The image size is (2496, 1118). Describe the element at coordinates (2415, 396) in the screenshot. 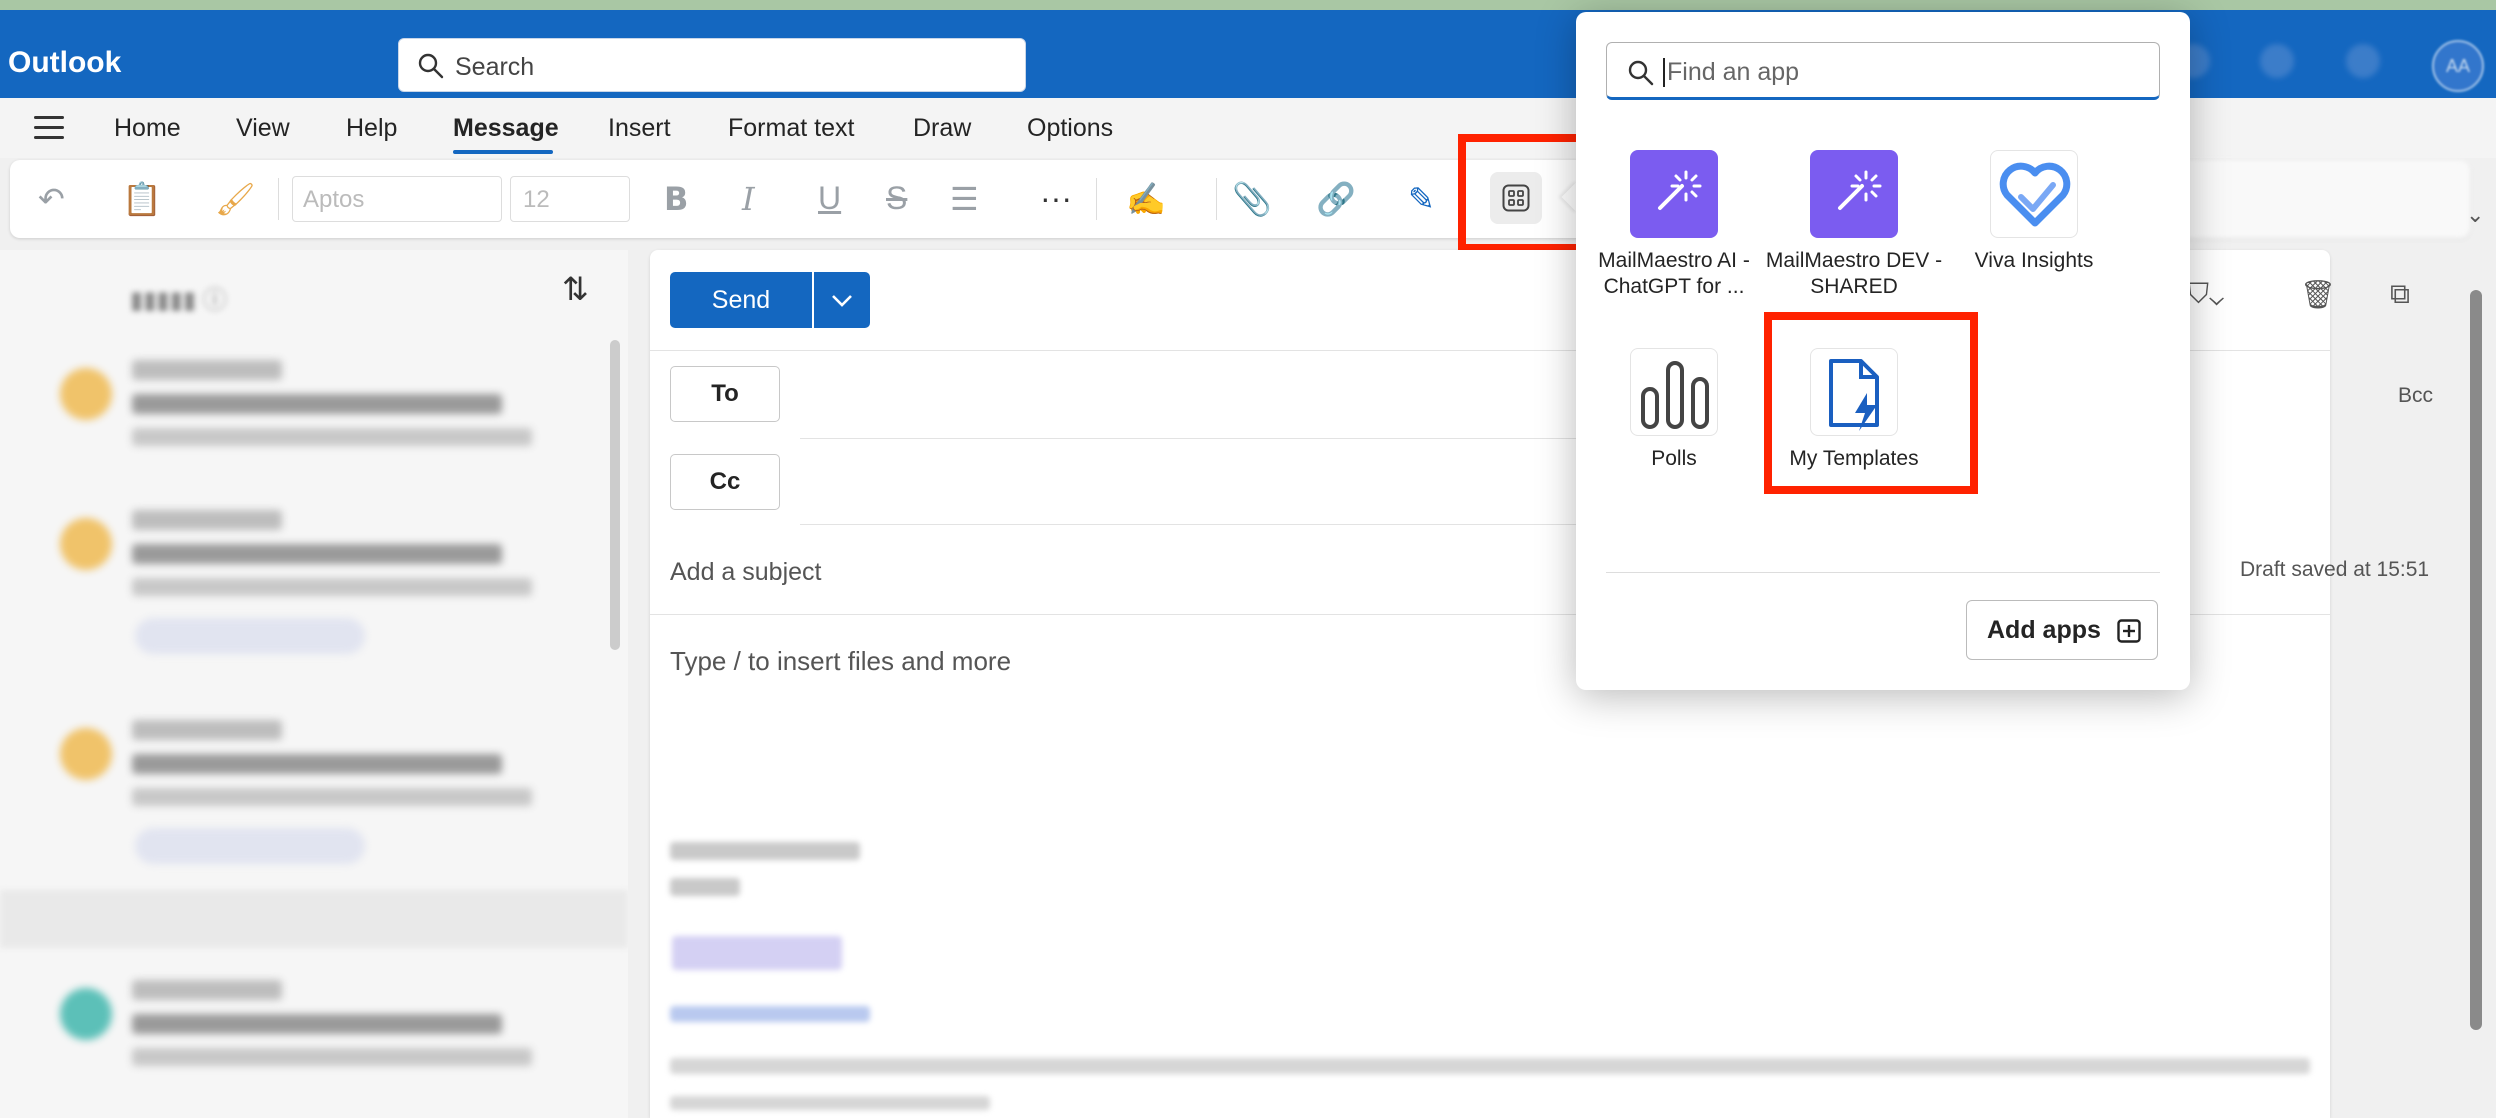

I see `bcc-button: Bcc` at that location.